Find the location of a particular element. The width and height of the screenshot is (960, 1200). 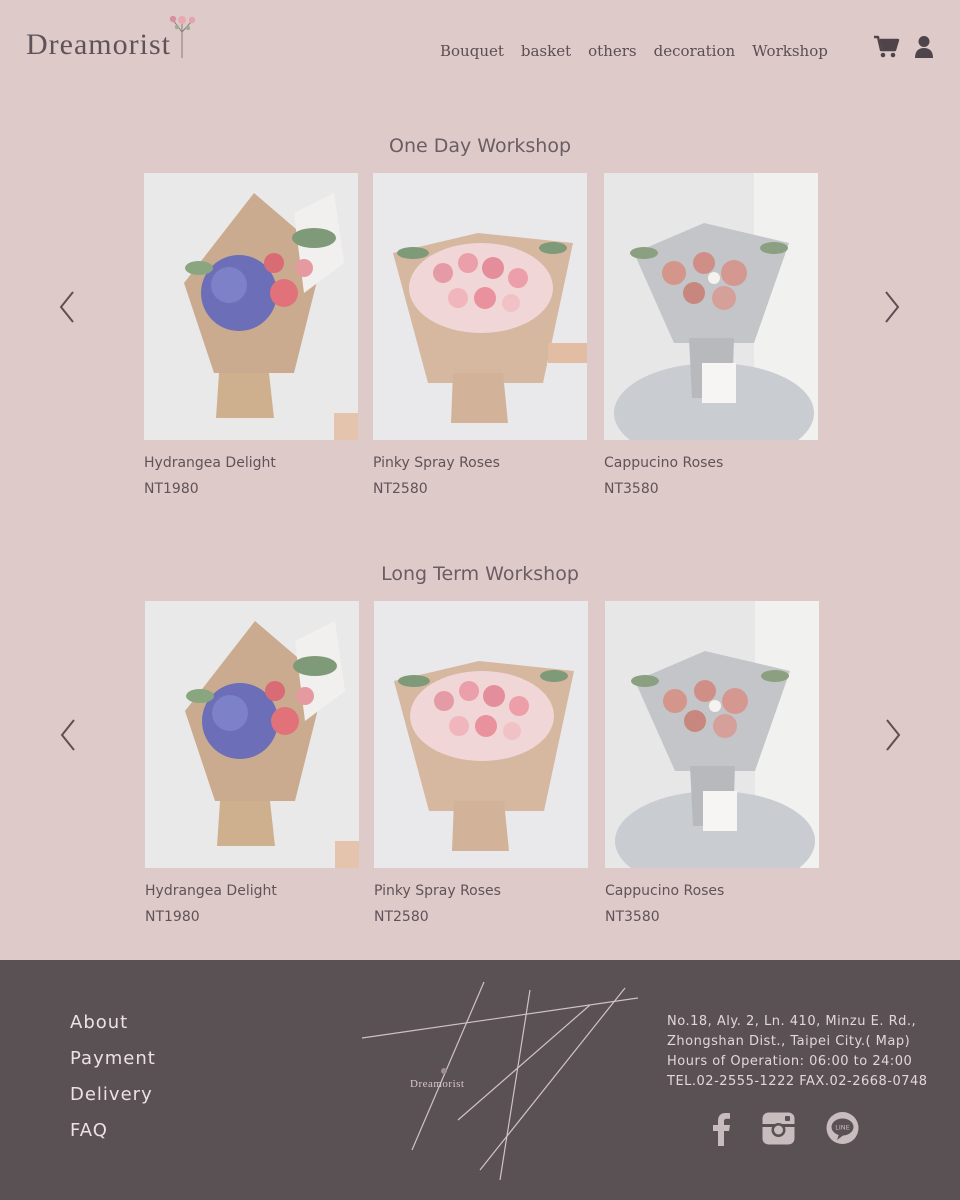

section-title-long-term: Long Term Workshop is located at coordinates (480, 574).